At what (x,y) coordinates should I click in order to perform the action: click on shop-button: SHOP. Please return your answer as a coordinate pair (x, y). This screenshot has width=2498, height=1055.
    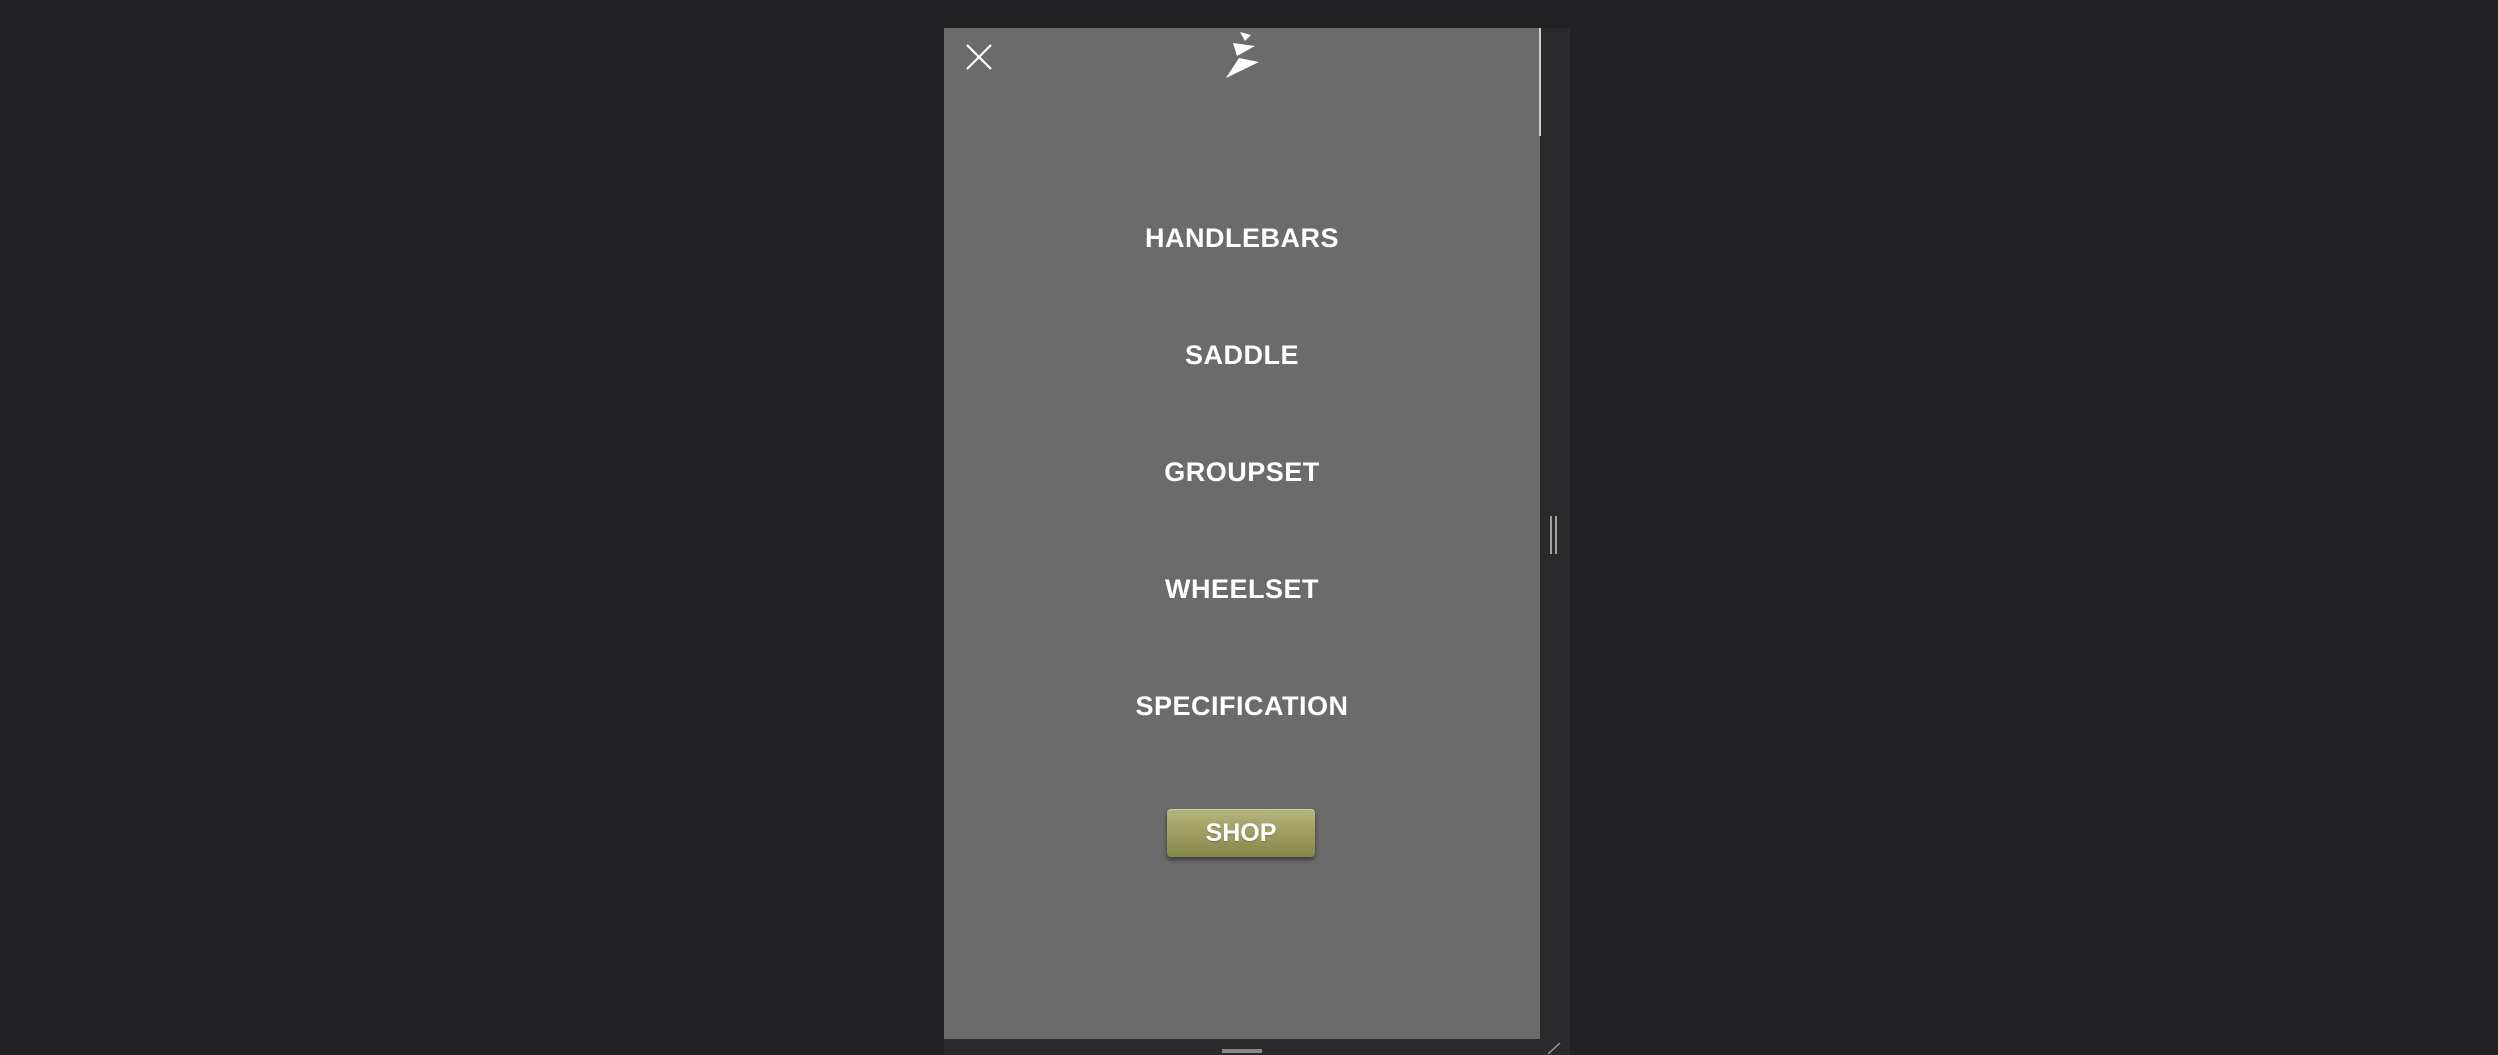
    Looking at the image, I should click on (1241, 833).